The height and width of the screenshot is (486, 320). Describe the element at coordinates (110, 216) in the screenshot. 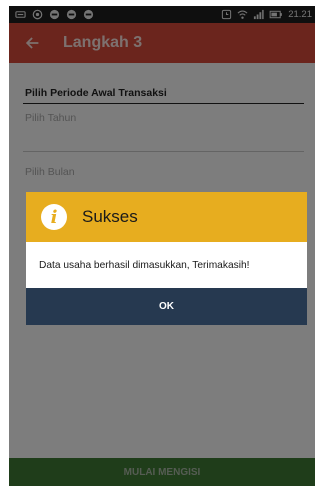

I see `dialog-title: Sukses` at that location.